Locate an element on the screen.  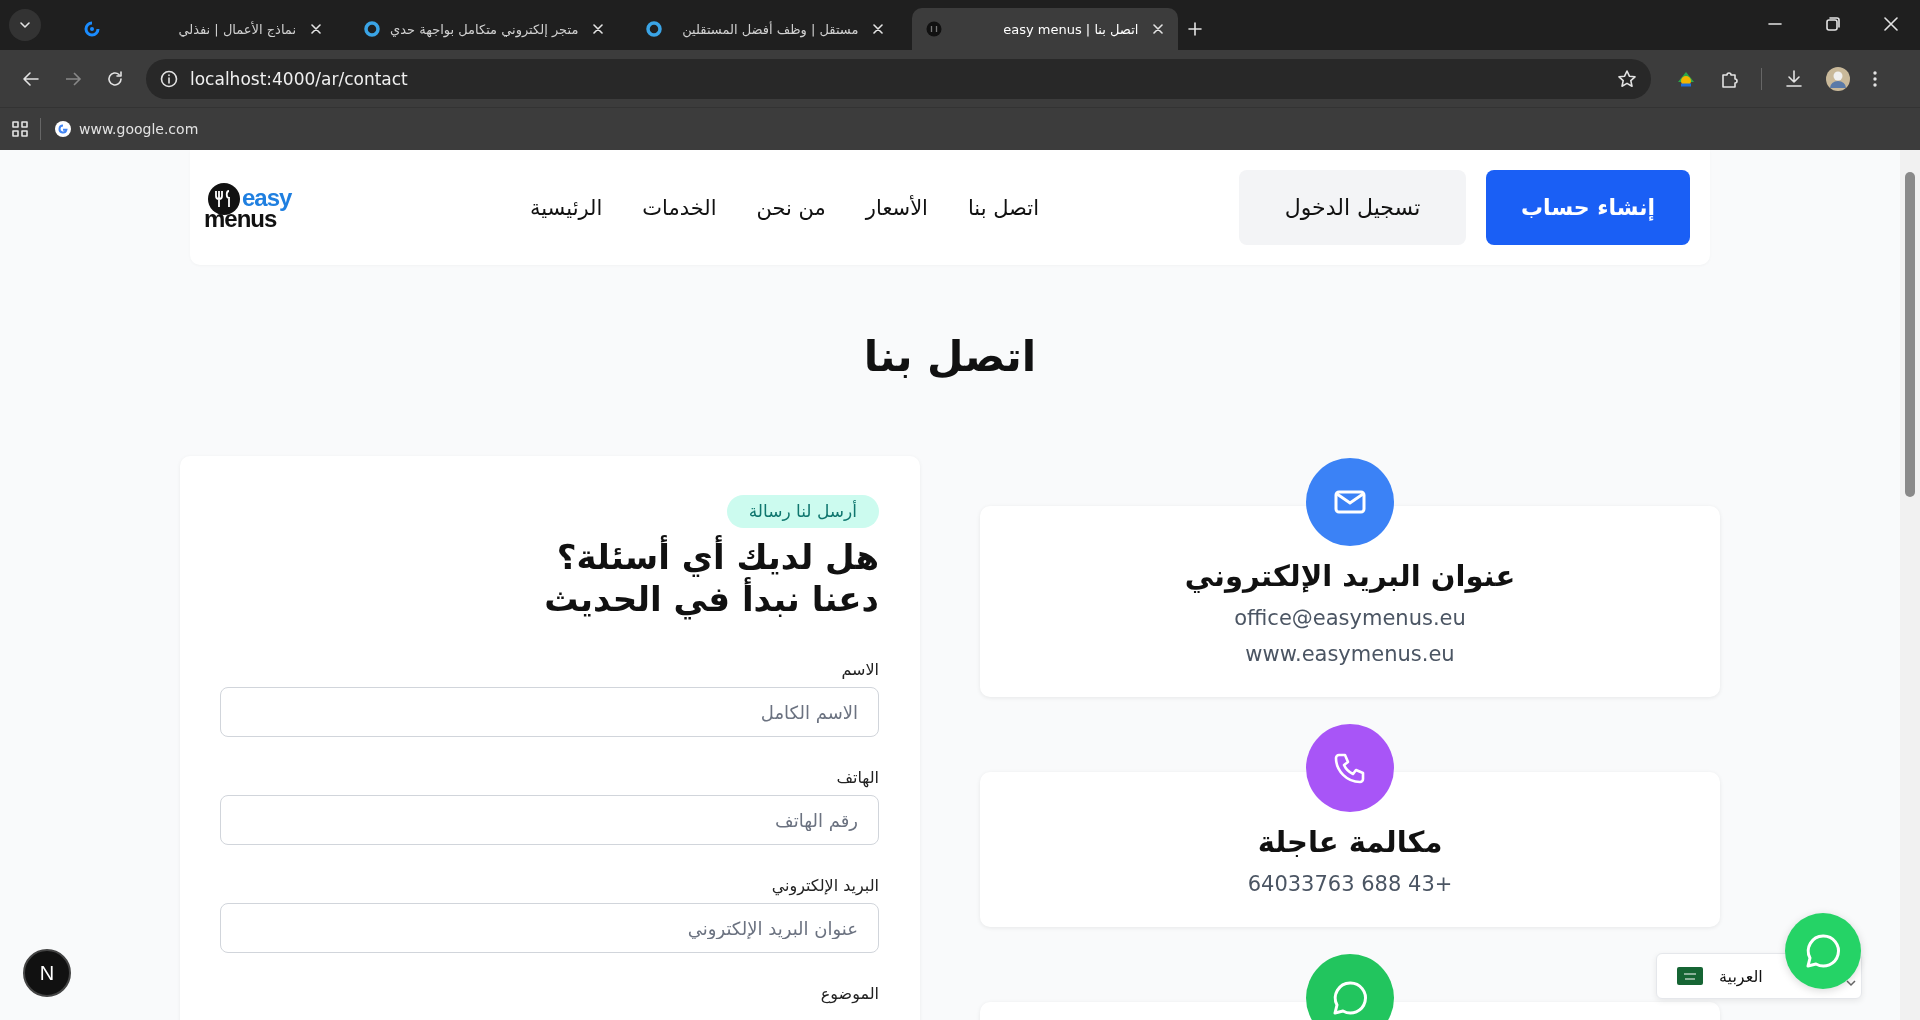
field-label: البريد الإلكتروني is located at coordinates (824, 886).